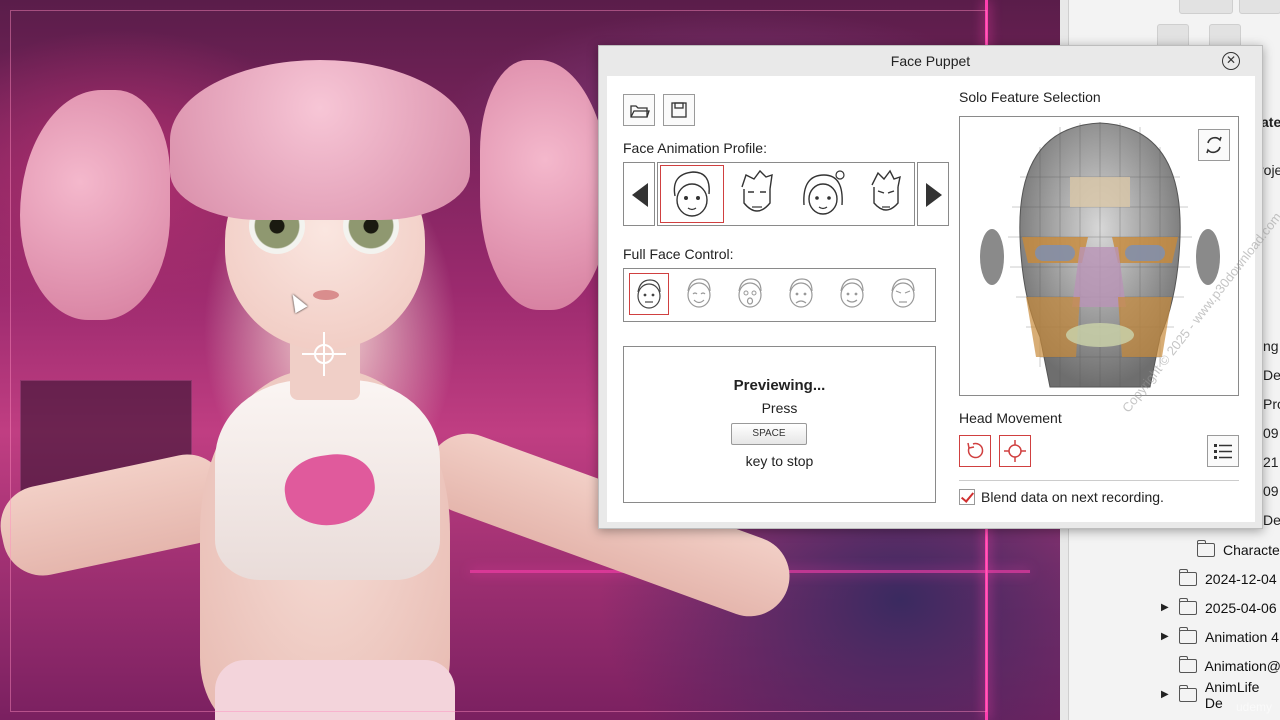 Image resolution: width=1280 pixels, height=720 pixels. I want to click on divider, so click(1099, 480).